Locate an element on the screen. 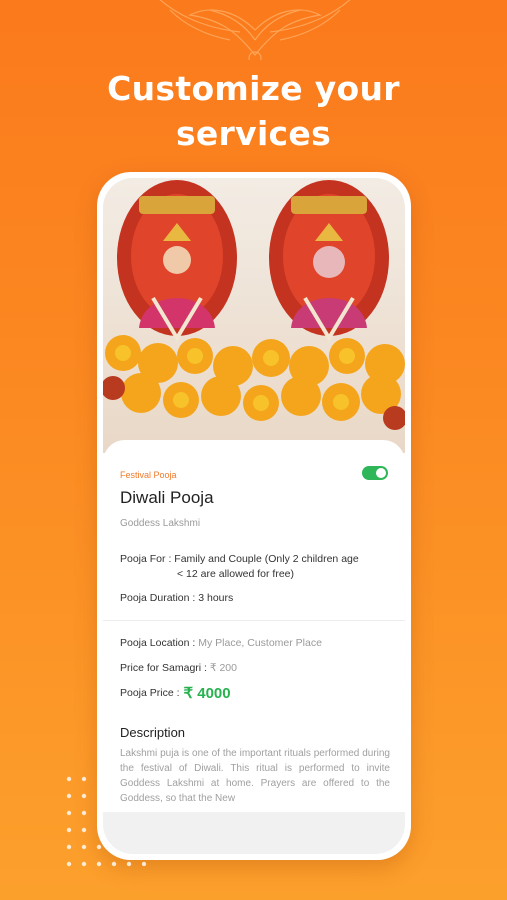 This screenshot has width=507, height=900. pooja-price-row: Pooja Price : ₹ 4000 is located at coordinates (175, 693).